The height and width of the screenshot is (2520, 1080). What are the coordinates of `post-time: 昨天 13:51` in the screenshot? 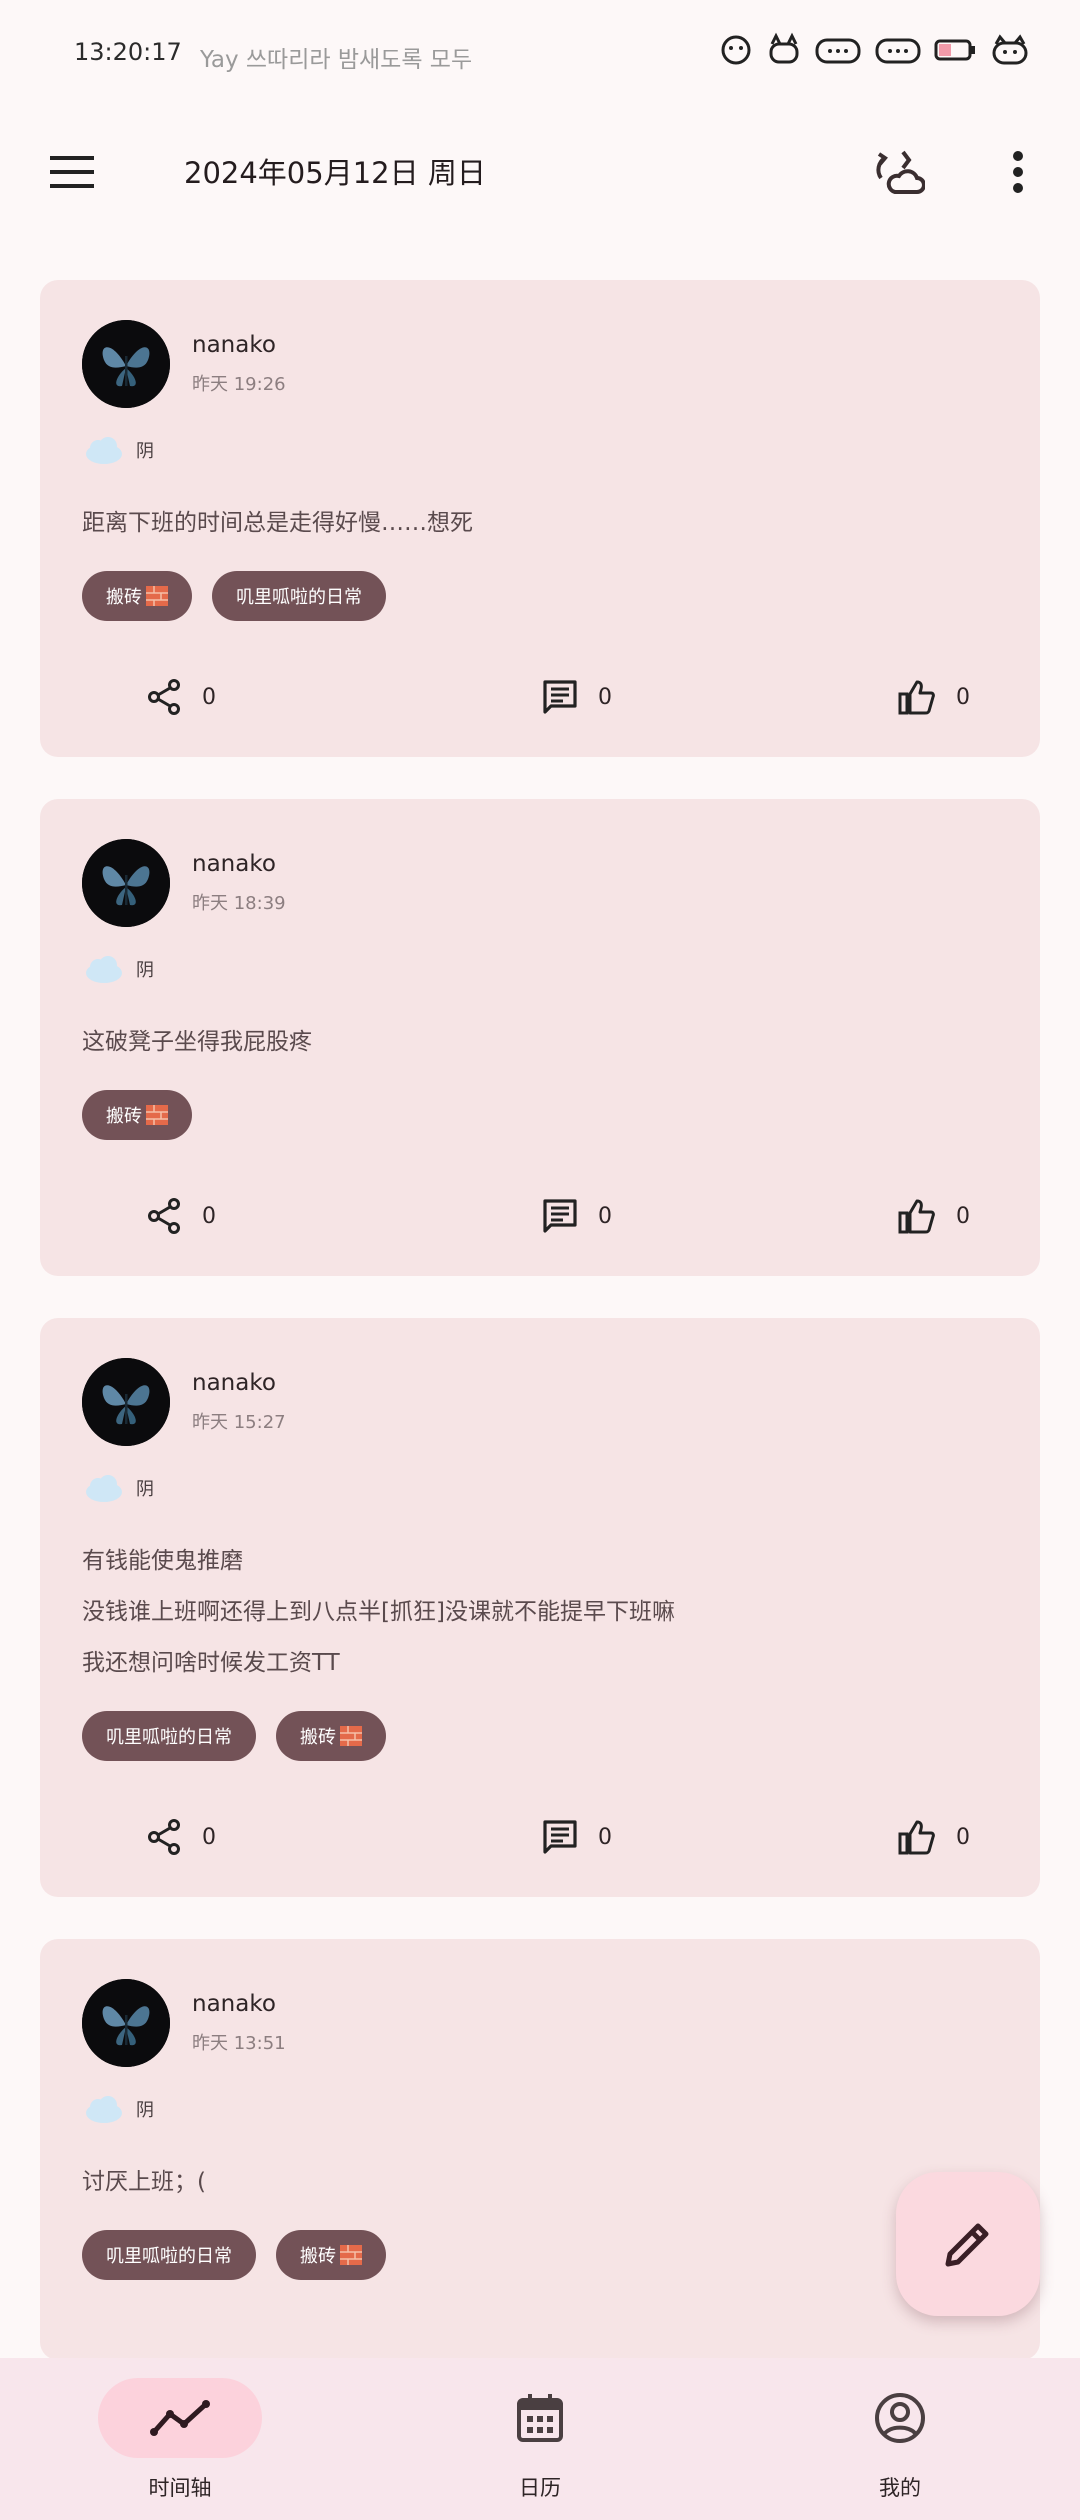 It's located at (239, 2043).